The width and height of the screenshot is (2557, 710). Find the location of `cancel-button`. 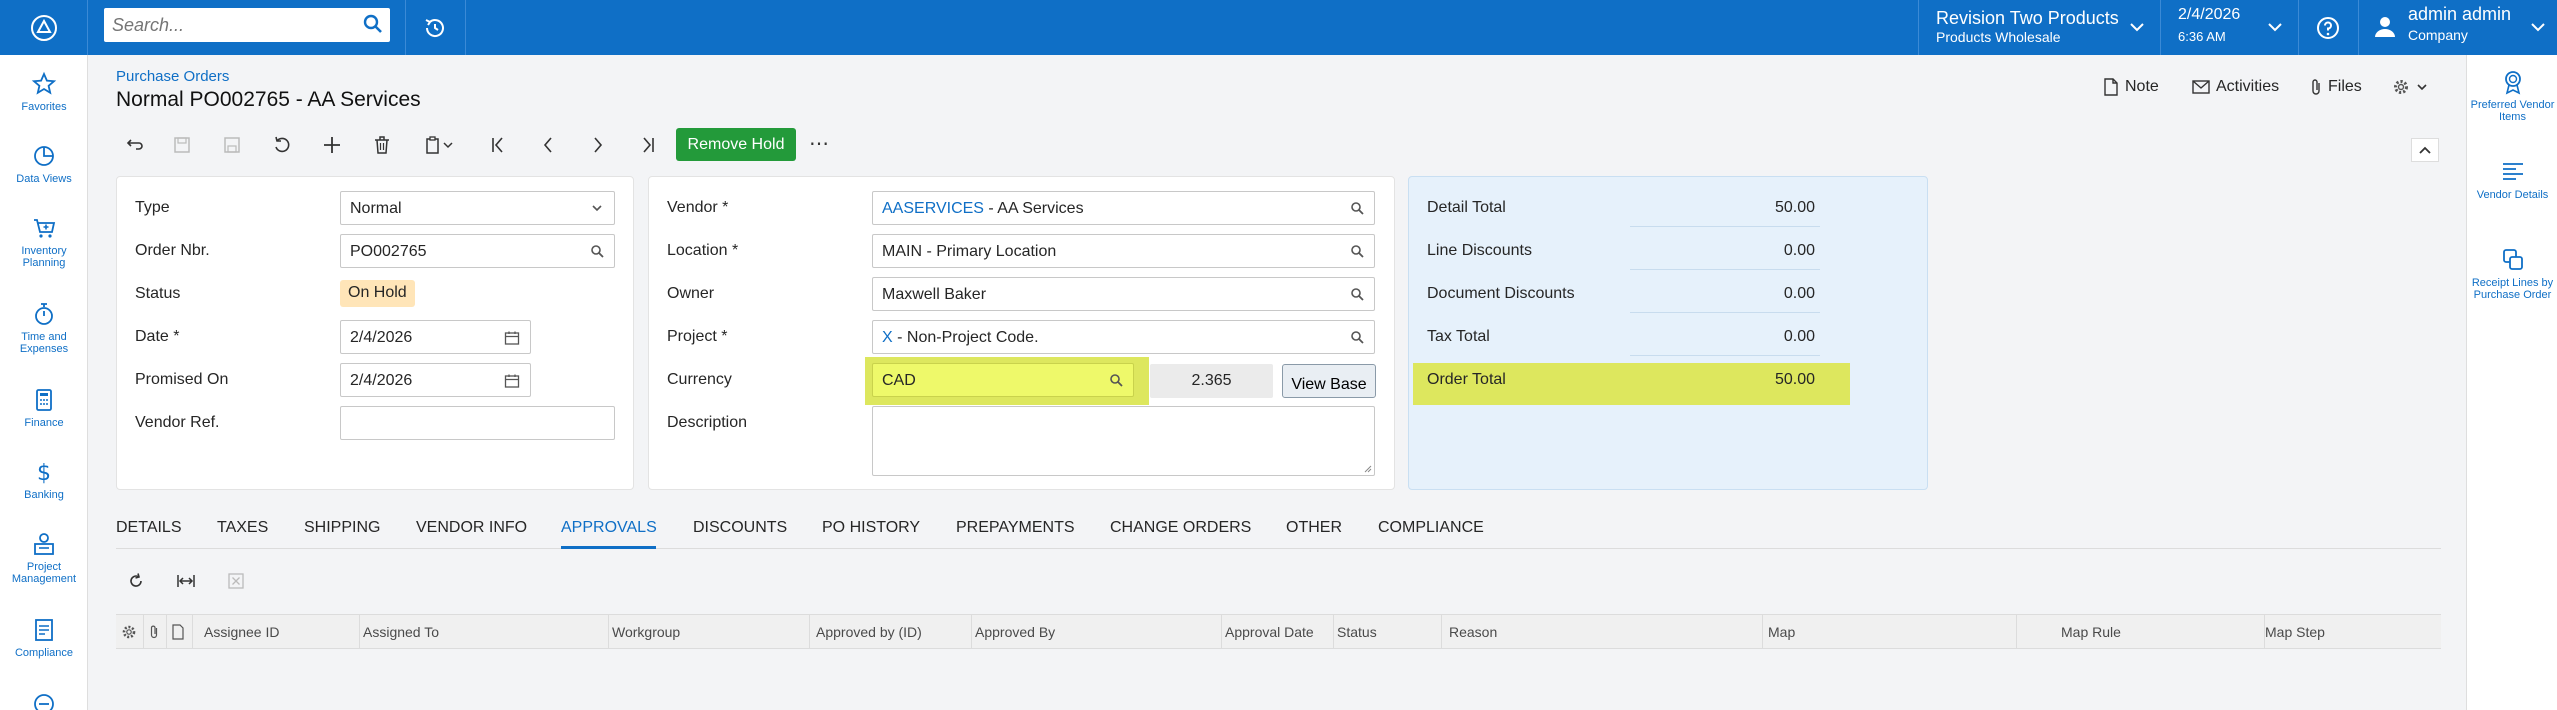

cancel-button is located at coordinates (282, 145).